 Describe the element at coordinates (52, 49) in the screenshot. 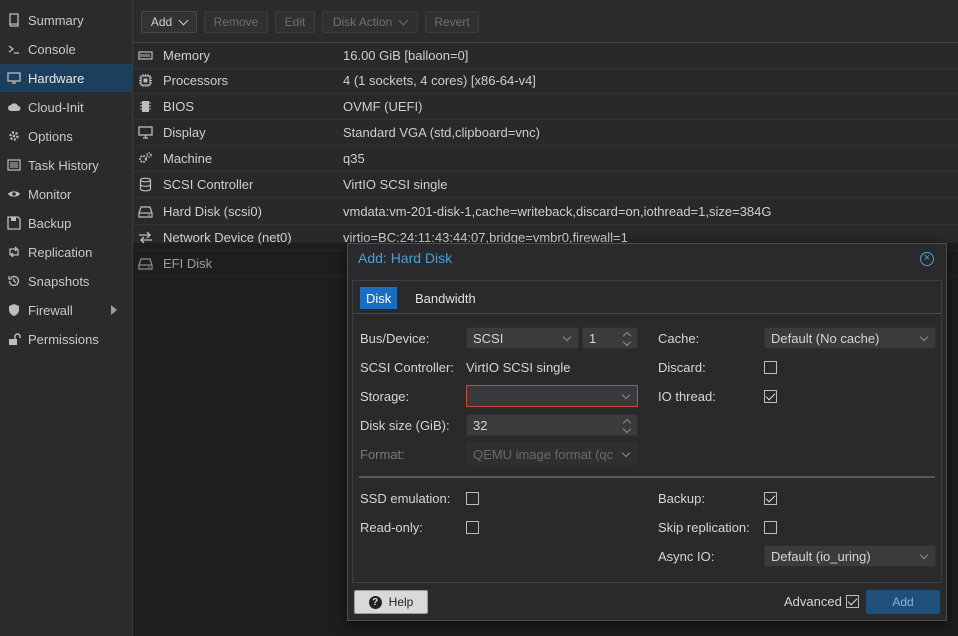

I see `sidebar-item-label: Console` at that location.